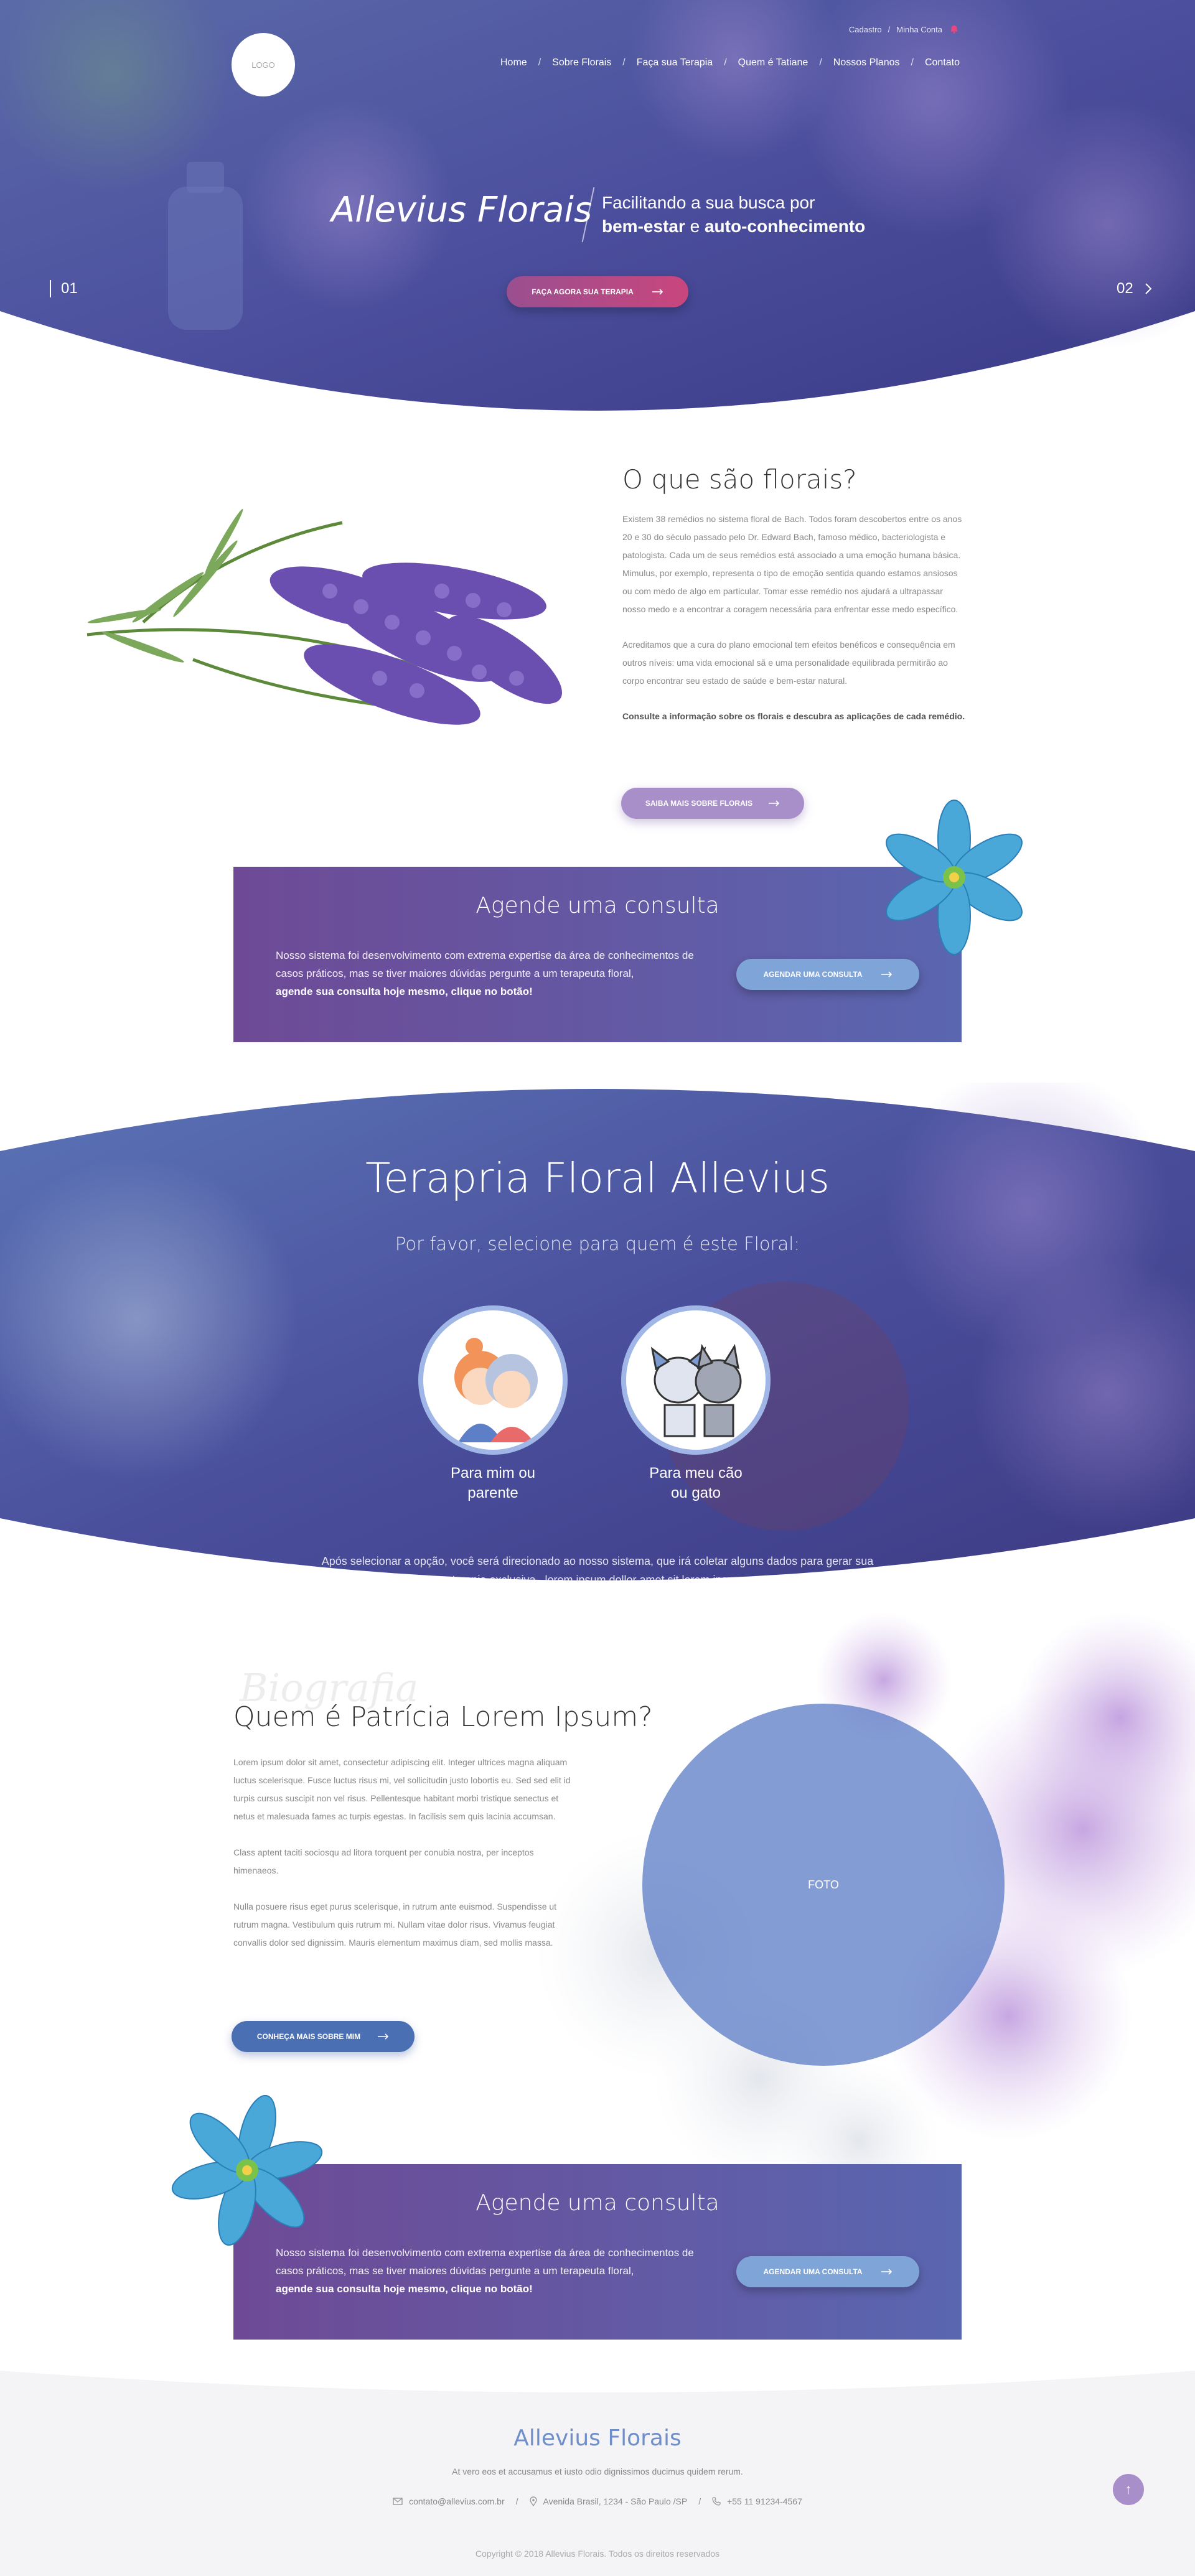  What do you see at coordinates (324, 616) in the screenshot?
I see `lavender-image` at bounding box center [324, 616].